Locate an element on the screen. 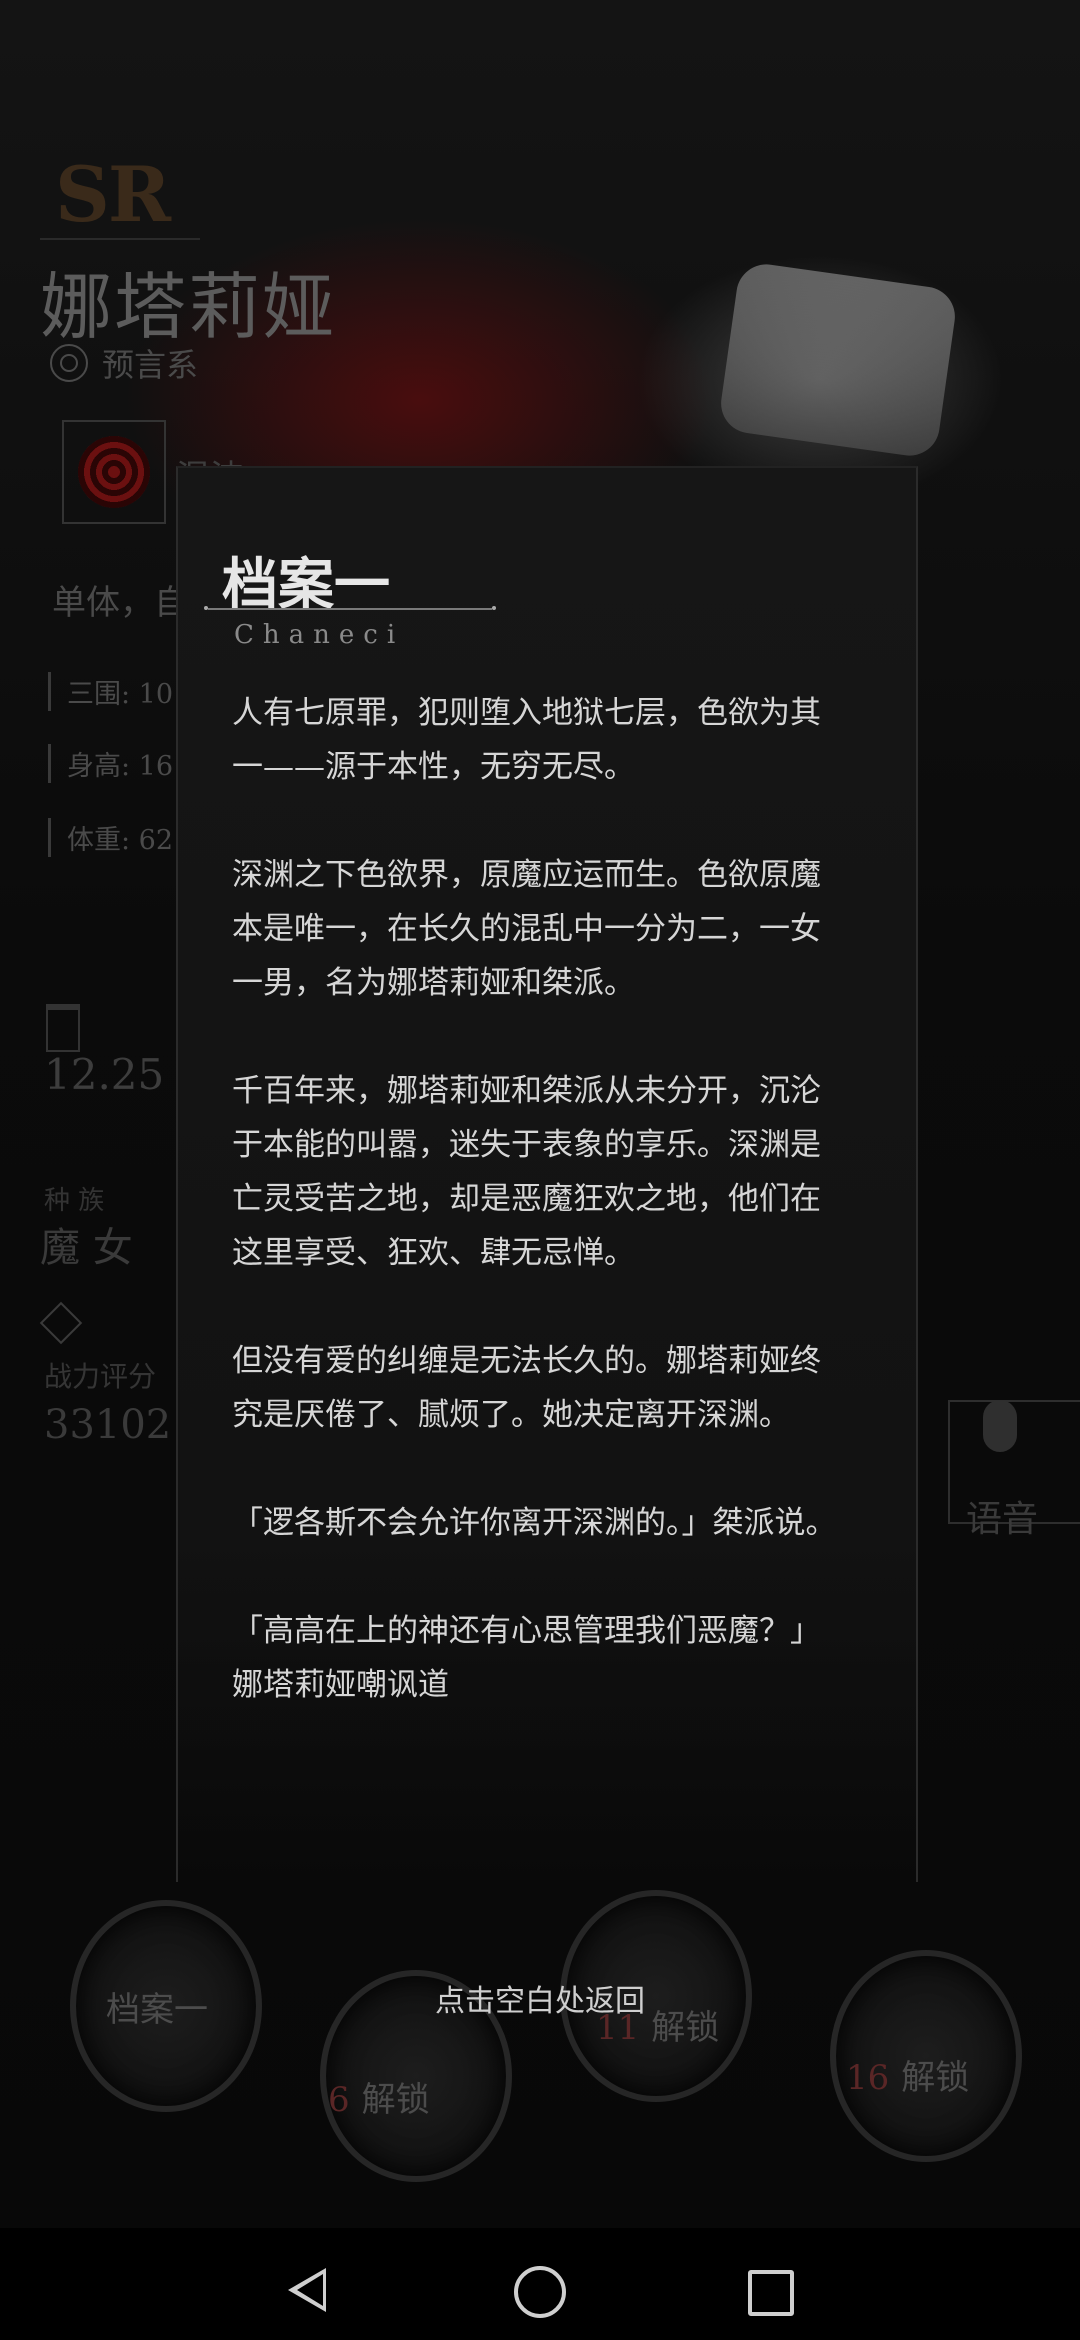  power-value: 33102 is located at coordinates (108, 1425).